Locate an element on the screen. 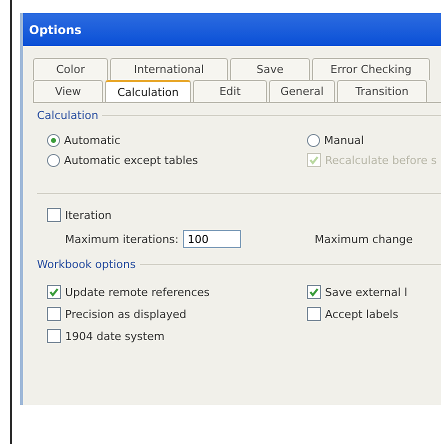 The width and height of the screenshot is (441, 444). iterations-field: 100 is located at coordinates (211, 239).